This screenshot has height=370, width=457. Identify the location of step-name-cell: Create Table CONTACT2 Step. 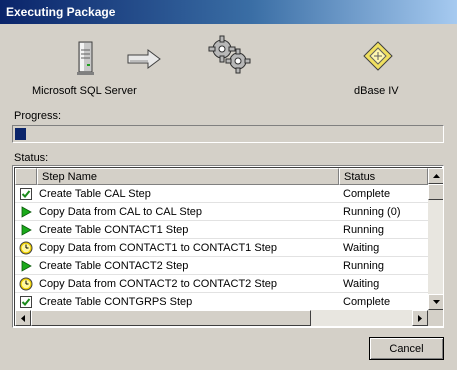
(114, 265).